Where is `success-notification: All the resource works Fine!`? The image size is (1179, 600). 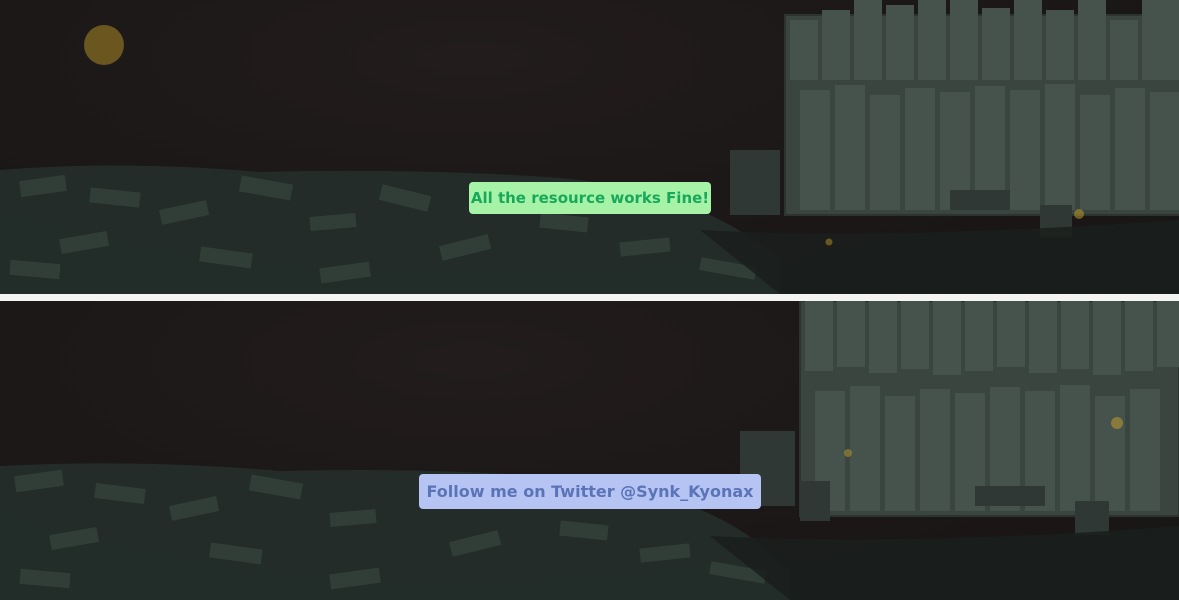 success-notification: All the resource works Fine! is located at coordinates (590, 198).